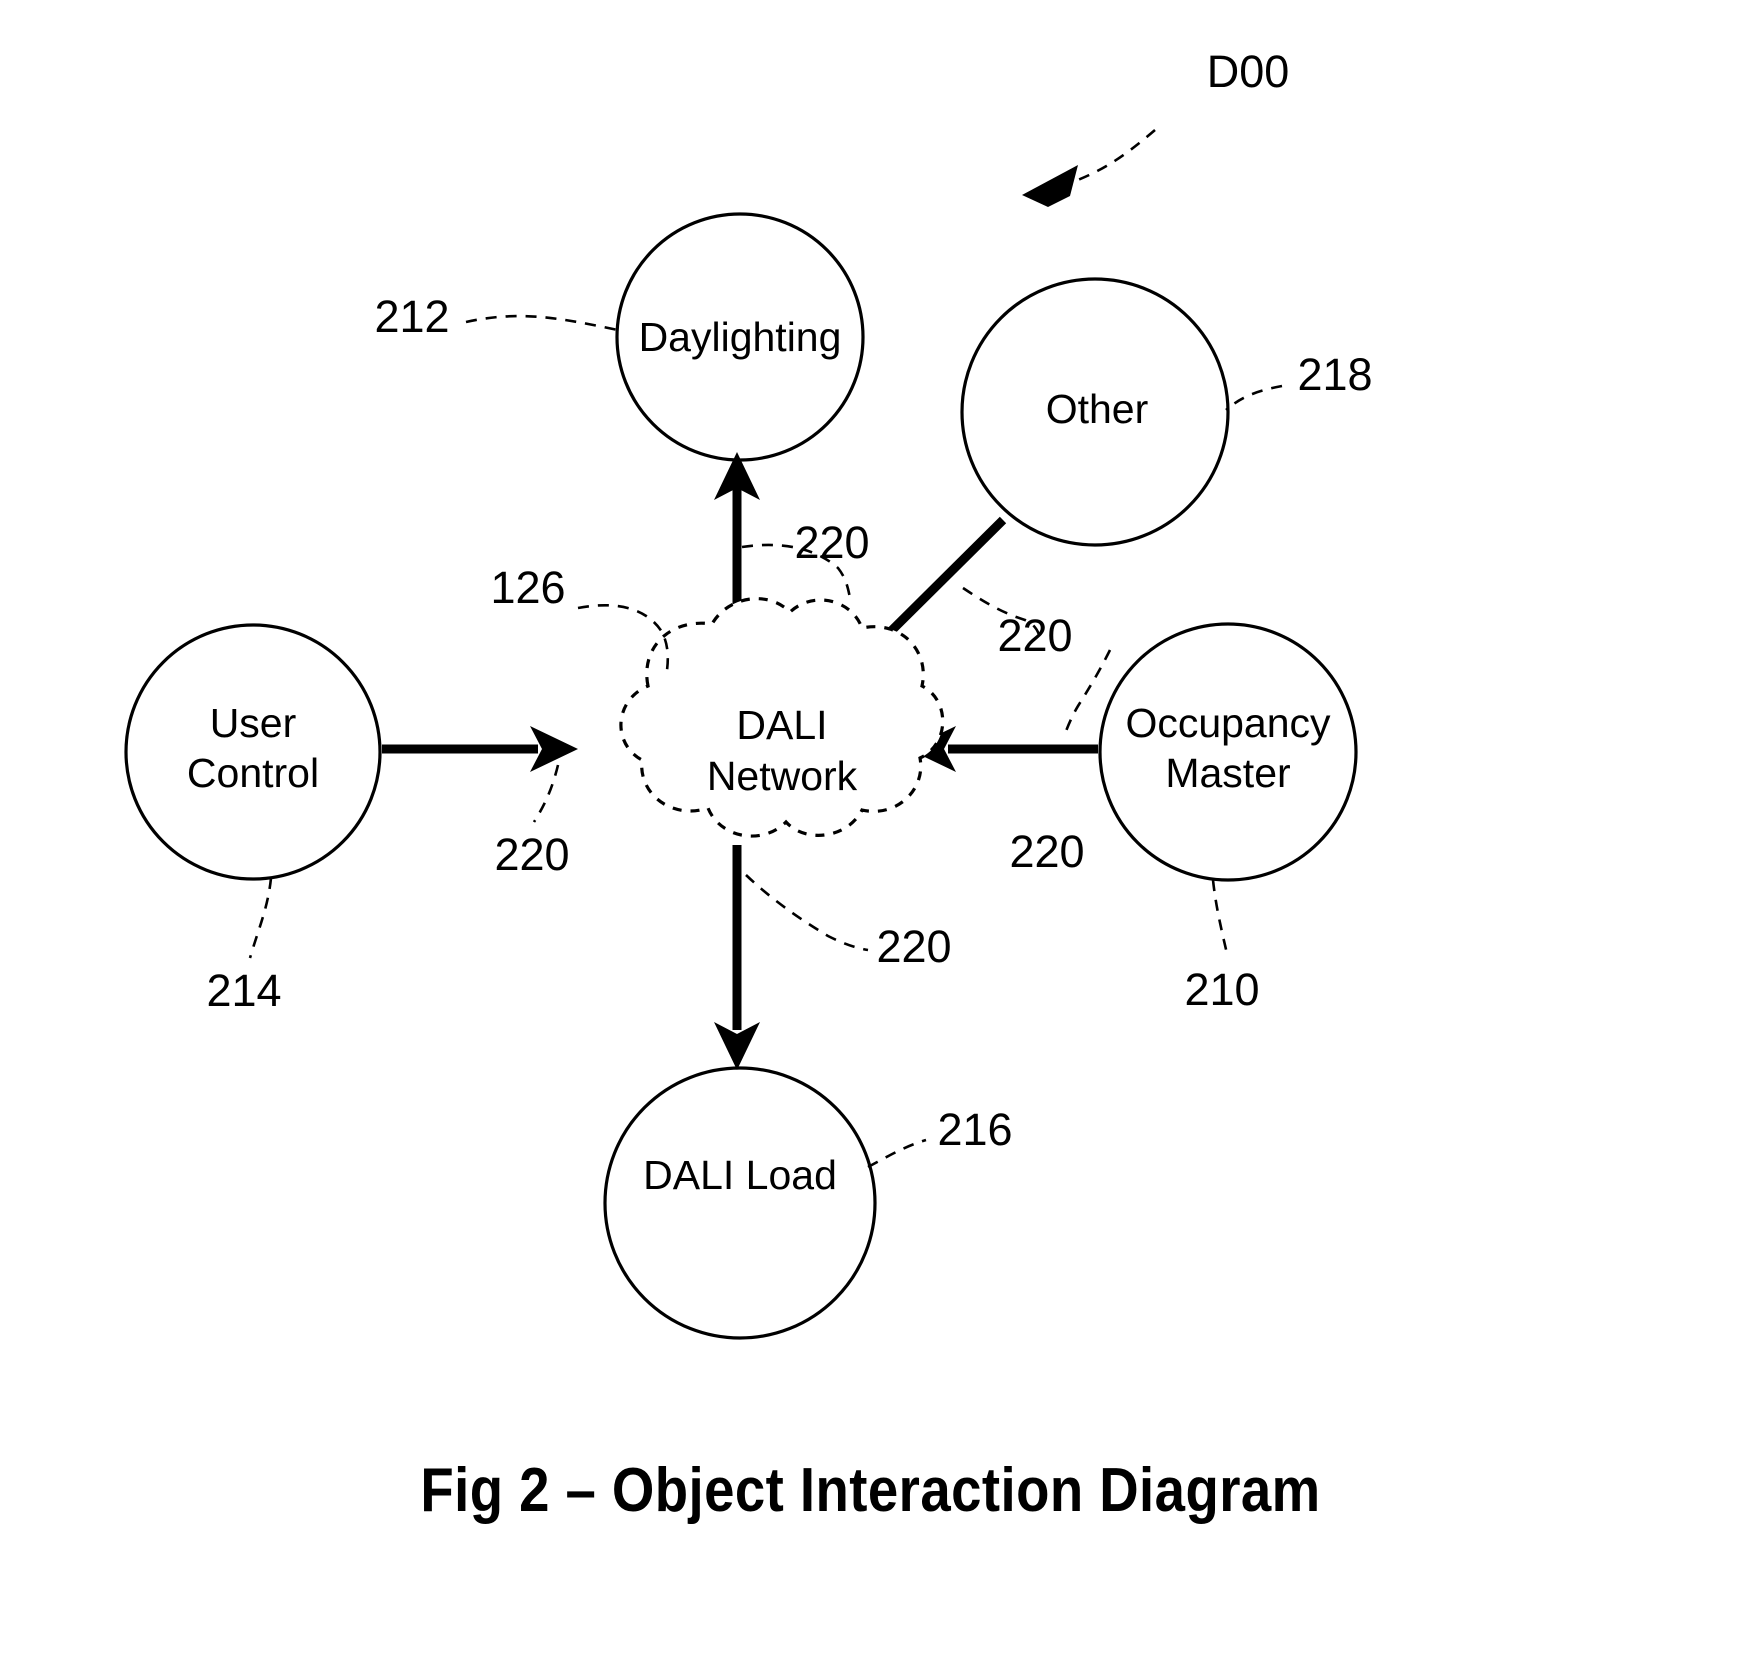 The height and width of the screenshot is (1673, 1741). Describe the element at coordinates (740, 1175) in the screenshot. I see `node-dali-load-label: DALI Load` at that location.